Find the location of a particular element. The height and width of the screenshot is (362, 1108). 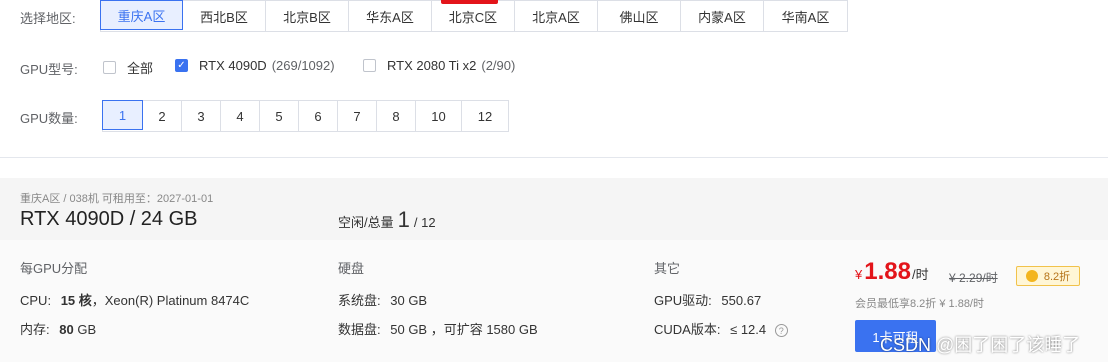

original-price: ¥ 2.29/时 is located at coordinates (973, 278).